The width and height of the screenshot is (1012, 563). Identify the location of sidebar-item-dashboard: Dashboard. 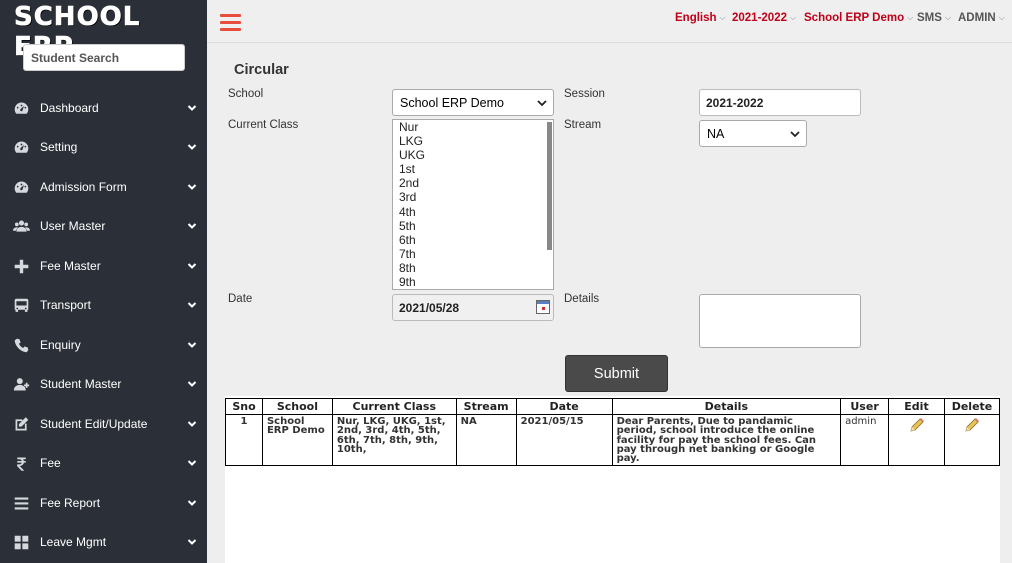
(103, 108).